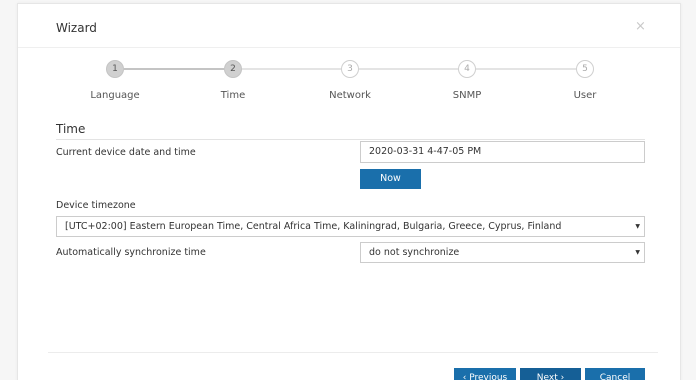 The width and height of the screenshot is (696, 380). What do you see at coordinates (390, 179) in the screenshot?
I see `now-button: Now` at bounding box center [390, 179].